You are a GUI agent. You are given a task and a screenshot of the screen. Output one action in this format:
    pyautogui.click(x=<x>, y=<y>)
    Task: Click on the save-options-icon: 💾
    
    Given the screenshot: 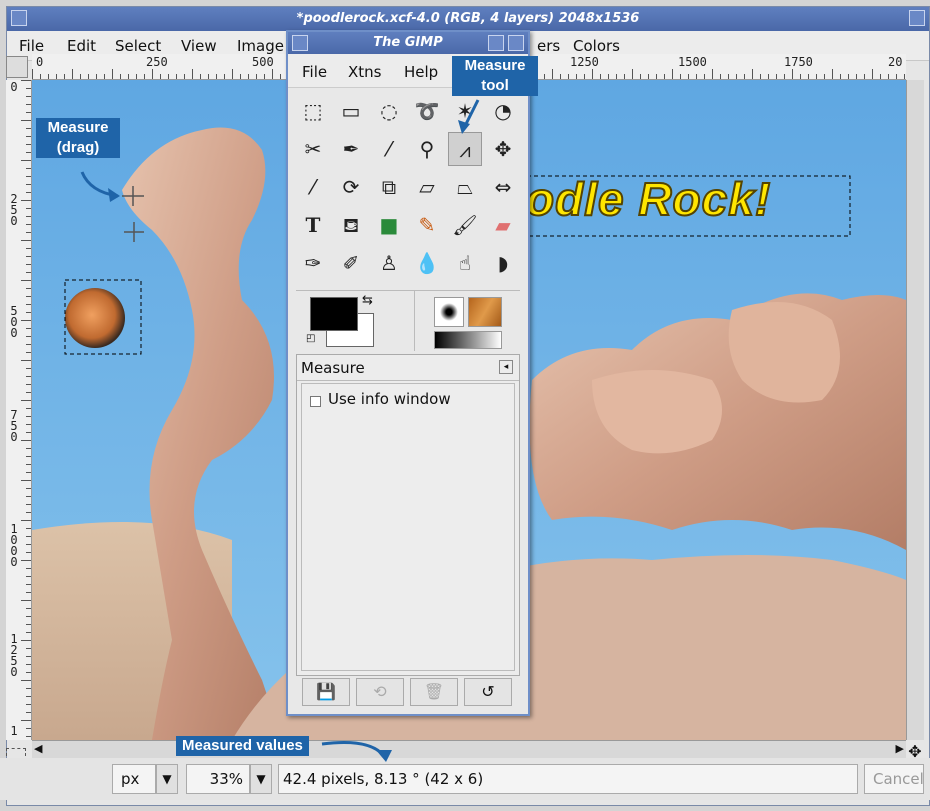 What is the action you would take?
    pyautogui.click(x=326, y=692)
    